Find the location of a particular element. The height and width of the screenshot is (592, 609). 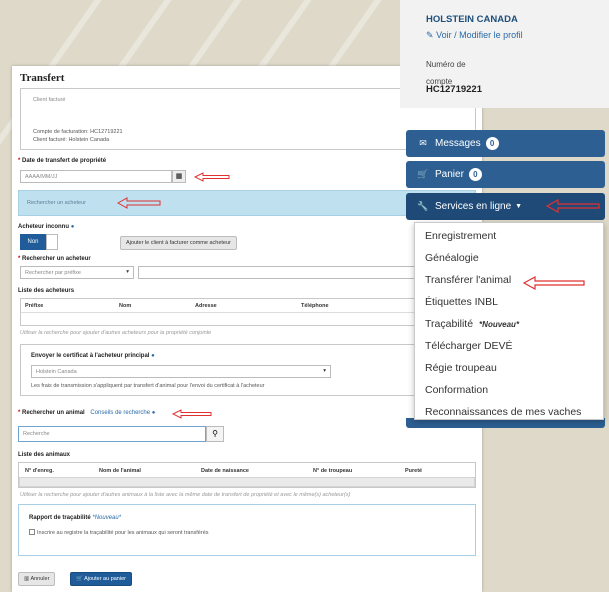

billed-client-label: Client facturé is located at coordinates (49, 100).